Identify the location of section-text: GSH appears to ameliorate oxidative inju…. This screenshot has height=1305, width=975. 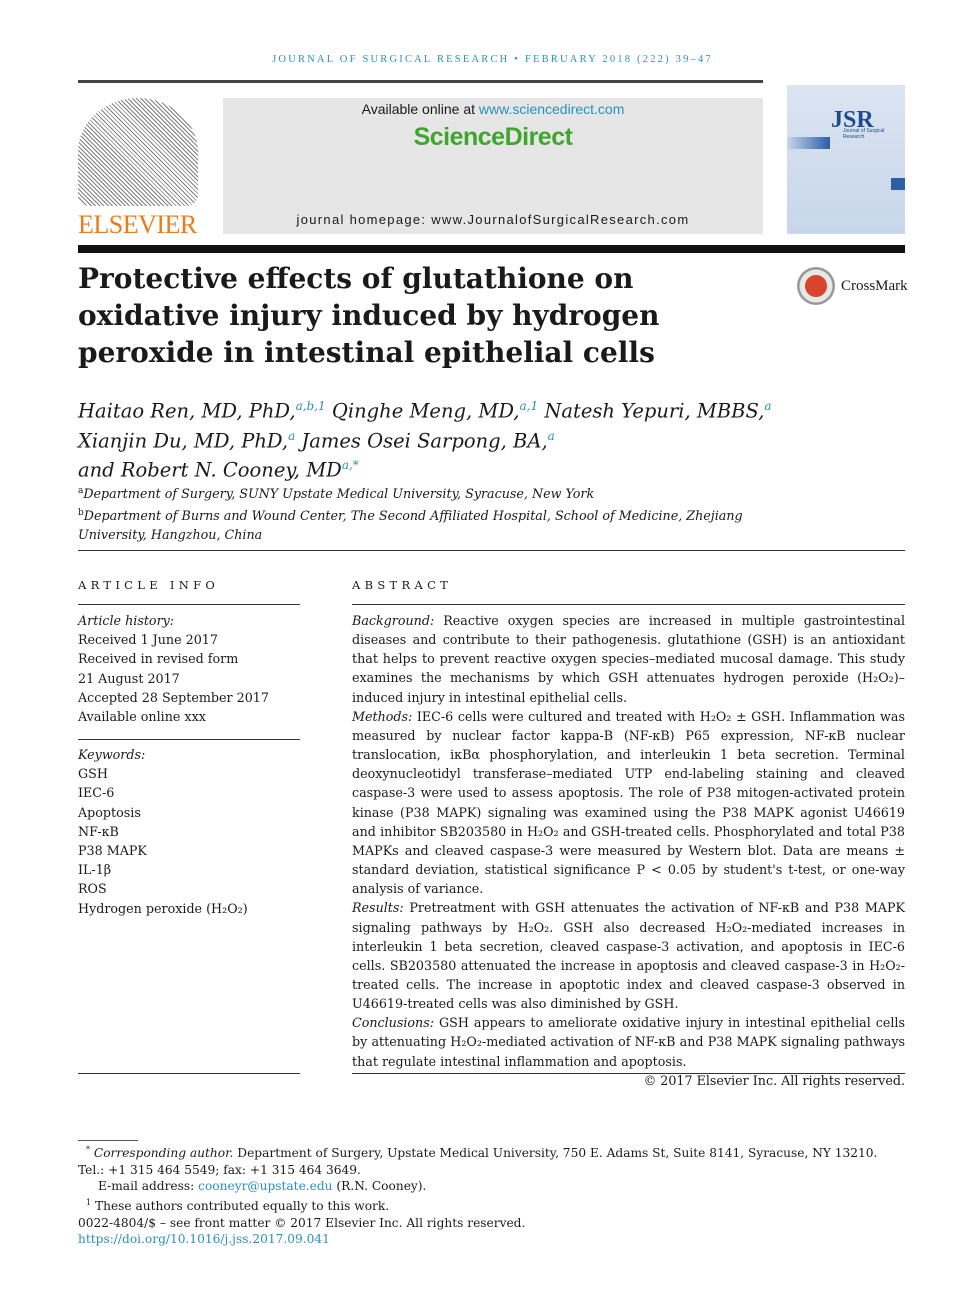
(628, 1042).